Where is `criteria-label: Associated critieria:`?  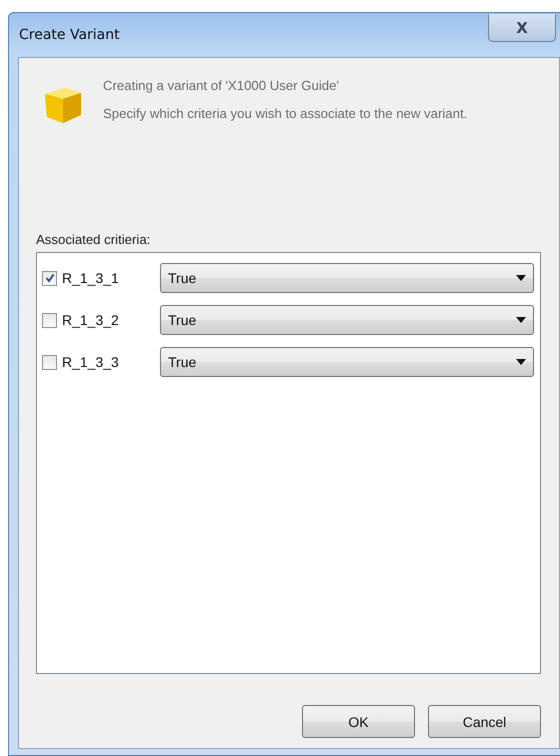
criteria-label: Associated critieria: is located at coordinates (94, 239).